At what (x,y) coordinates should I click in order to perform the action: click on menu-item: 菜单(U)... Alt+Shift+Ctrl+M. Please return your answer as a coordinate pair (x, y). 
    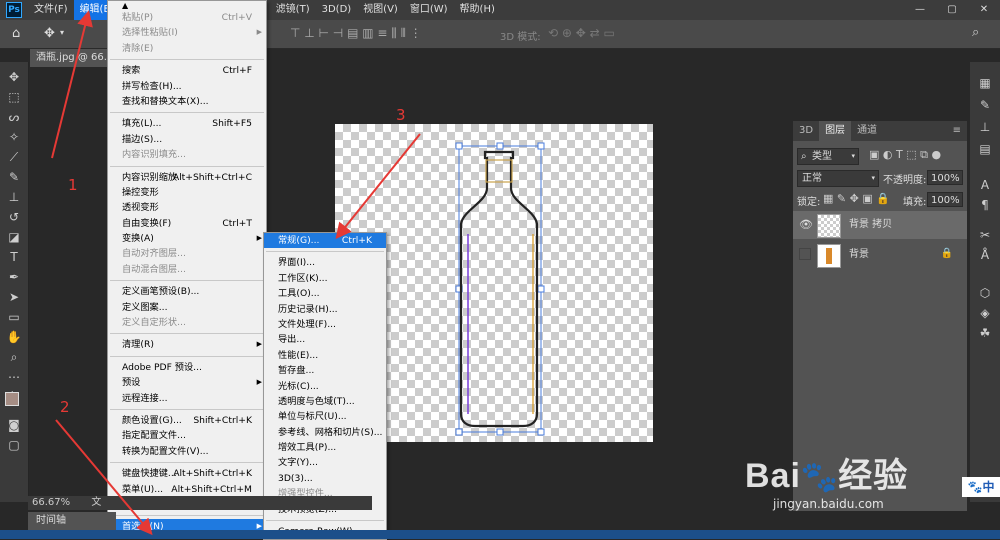
    Looking at the image, I should click on (187, 489).